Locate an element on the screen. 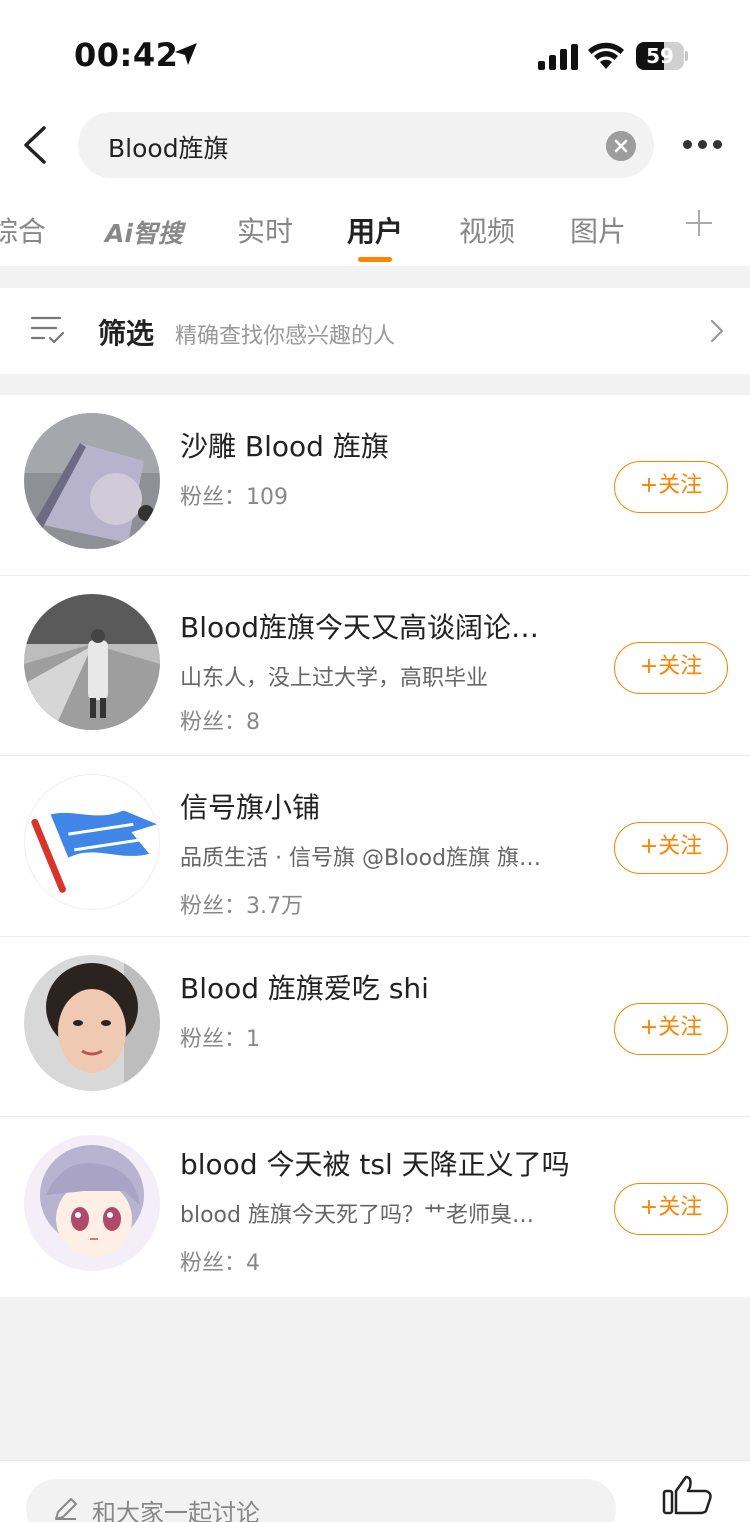  user-row: Blood旌旗今天又高谈阔论… 山东人，没上过大学，高职毕业 粉丝：8 +关注 is located at coordinates (375, 665).